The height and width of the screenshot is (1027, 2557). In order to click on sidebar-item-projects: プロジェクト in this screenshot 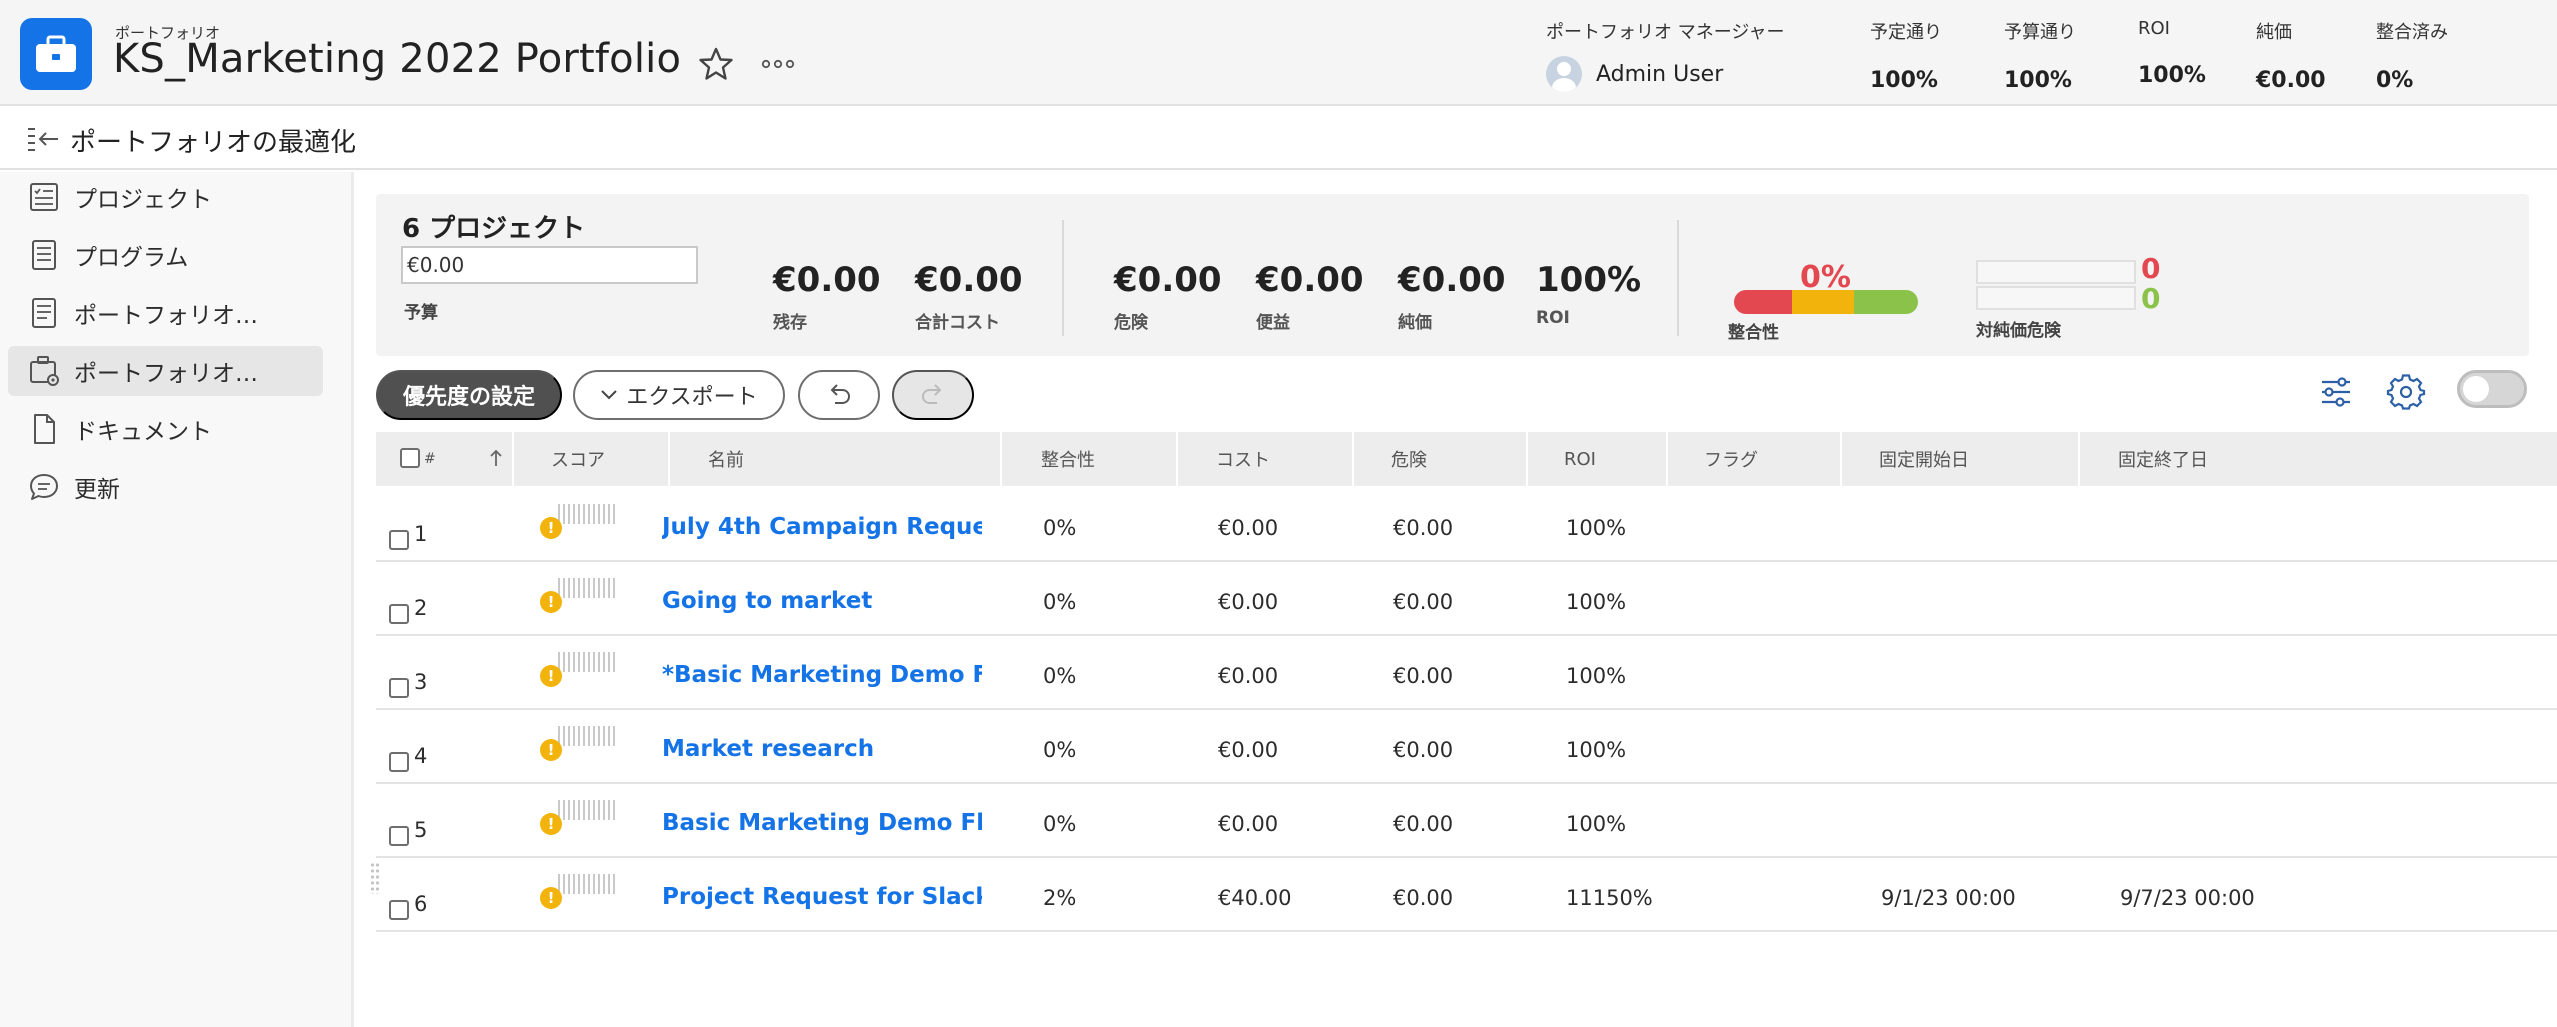, I will do `click(165, 197)`.